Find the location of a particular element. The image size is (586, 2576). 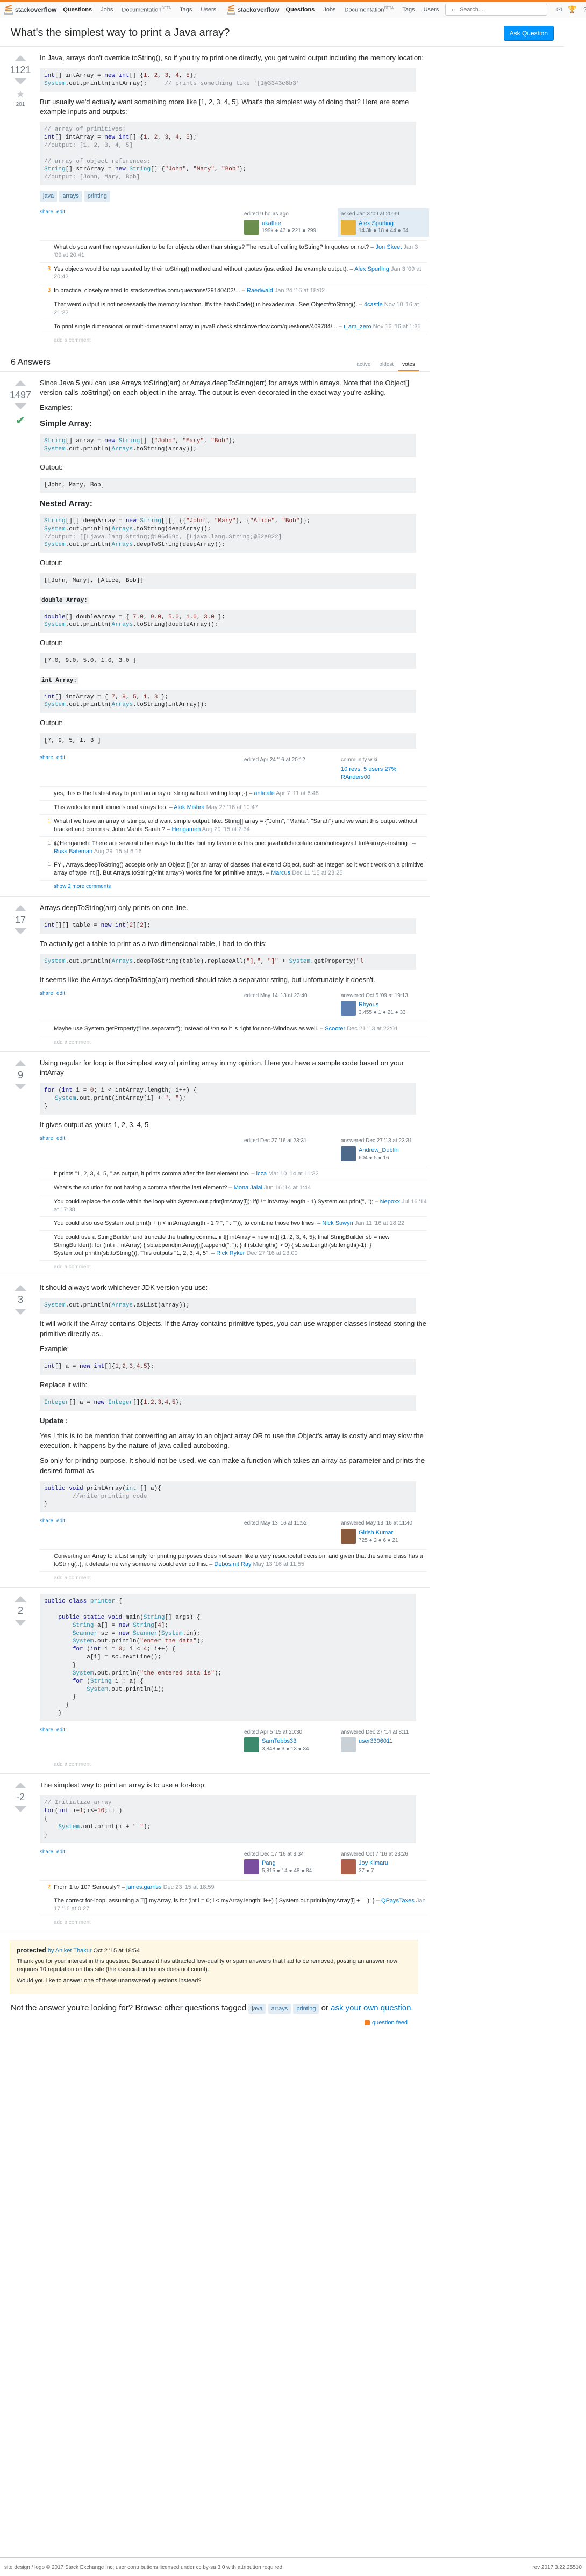

comment-user: Scooter is located at coordinates (335, 1029).